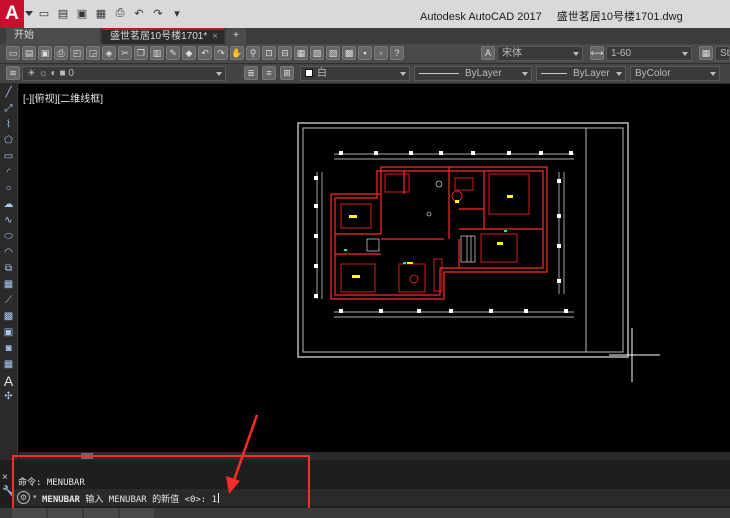 The image size is (730, 518). What do you see at coordinates (9, 284) in the screenshot?
I see `make-block-icon: ▦` at bounding box center [9, 284].